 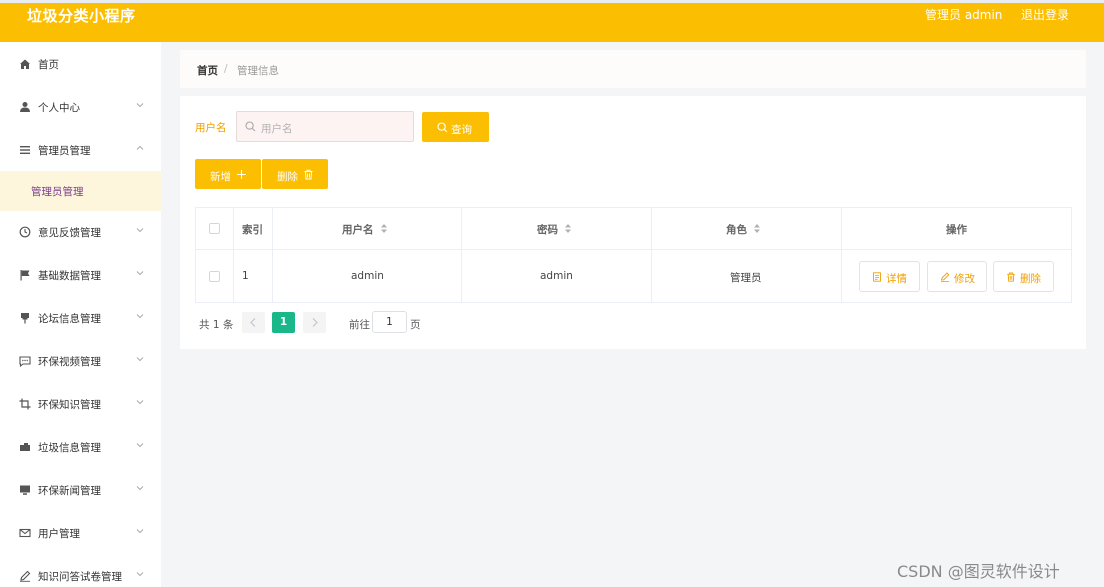 I want to click on header-cell-index: 索引, so click(x=253, y=228).